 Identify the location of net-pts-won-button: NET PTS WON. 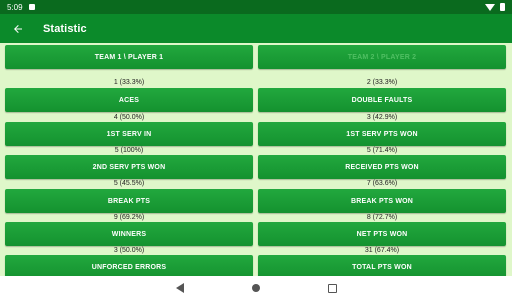
(382, 234).